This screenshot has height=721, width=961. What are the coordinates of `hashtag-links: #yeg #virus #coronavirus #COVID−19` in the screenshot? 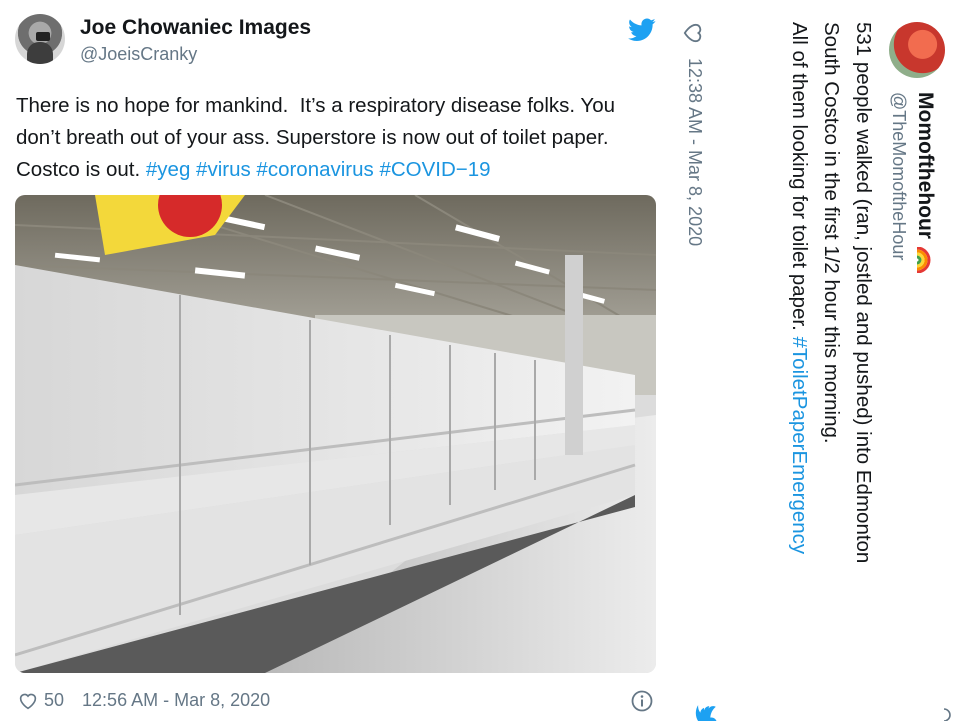 It's located at (318, 169).